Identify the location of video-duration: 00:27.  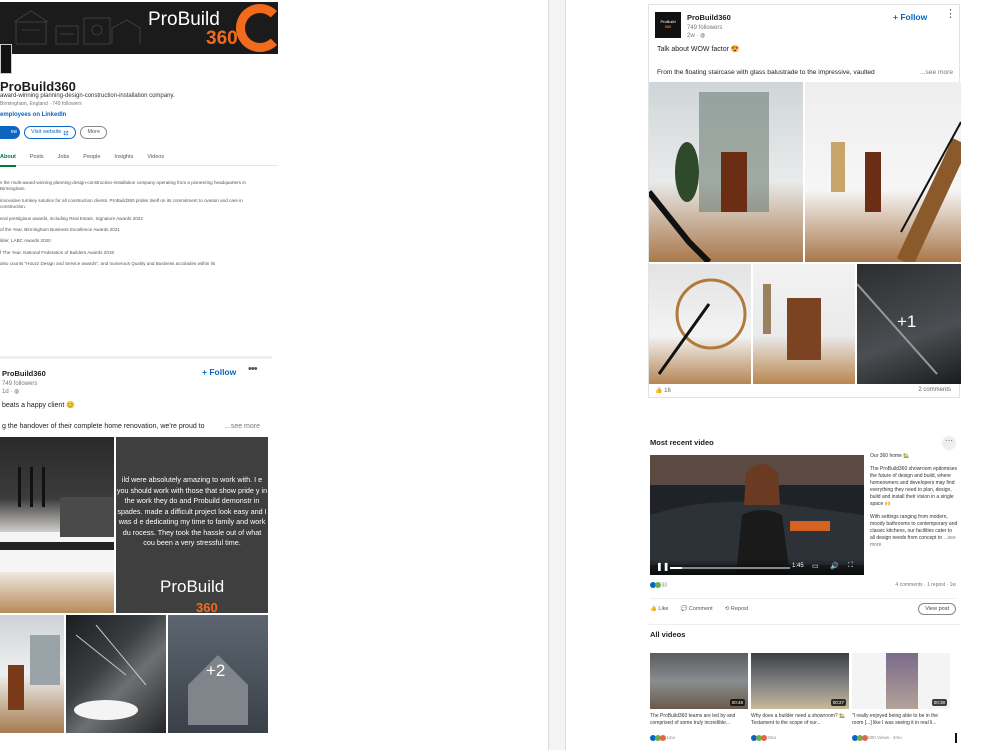
(838, 702).